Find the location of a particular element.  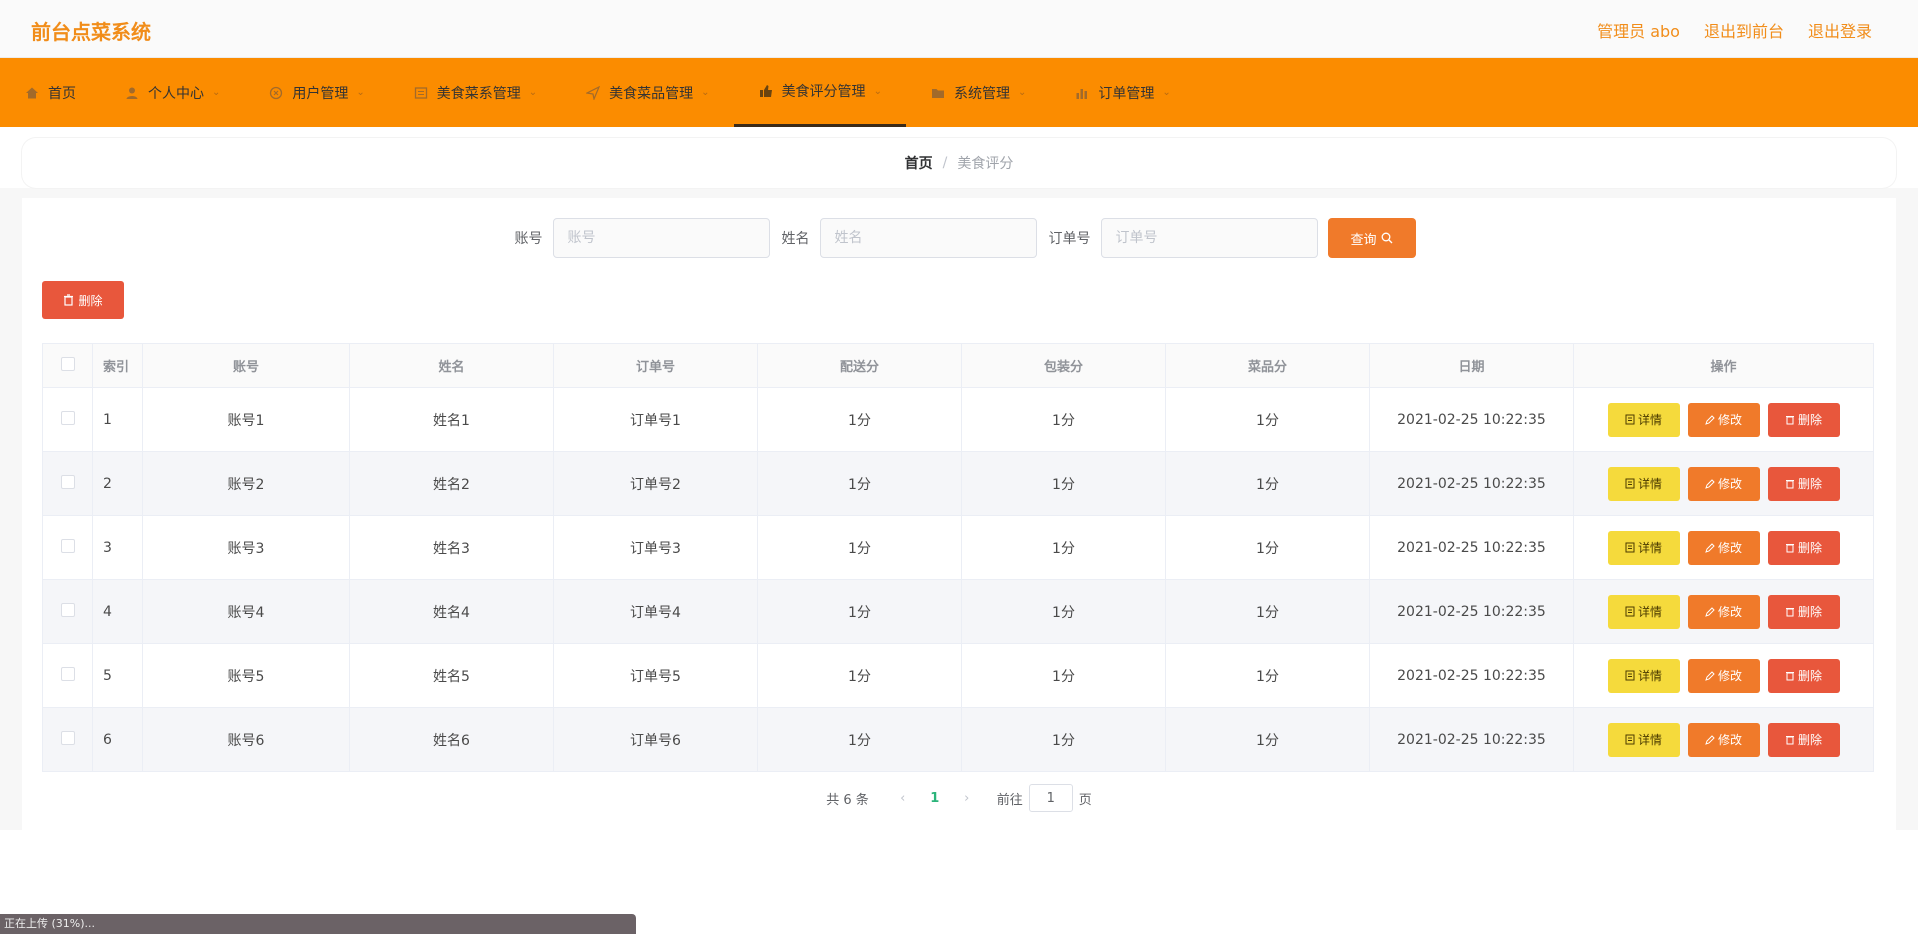

nav-item-label: 系统管理 is located at coordinates (981, 93).